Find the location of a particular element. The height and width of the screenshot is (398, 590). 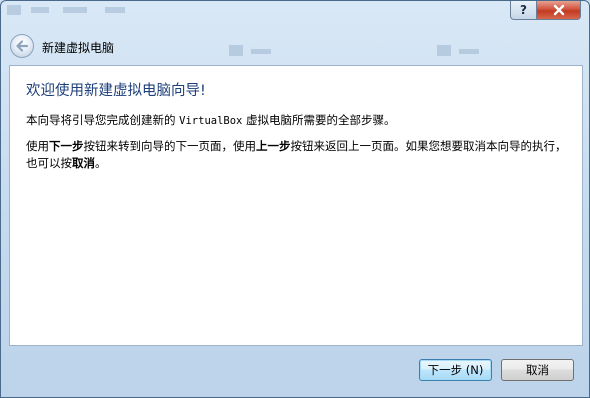

background-snapshots-icon is located at coordinates (444, 50).